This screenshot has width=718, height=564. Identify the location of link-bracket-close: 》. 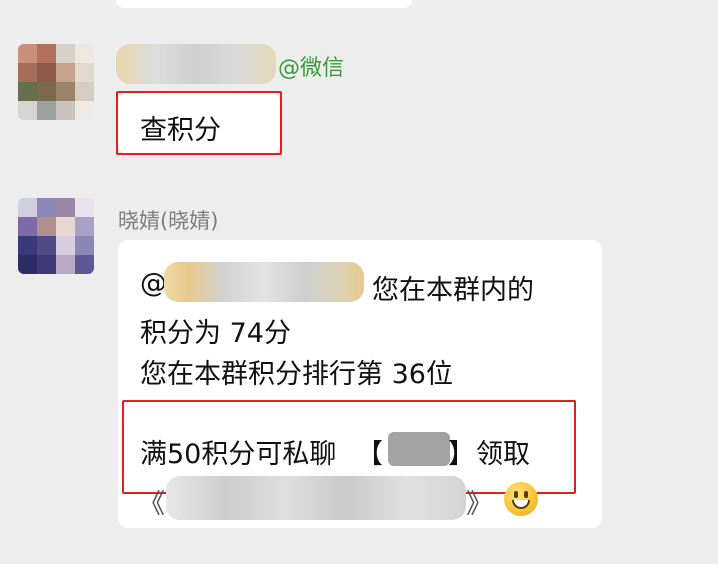
(479, 504).